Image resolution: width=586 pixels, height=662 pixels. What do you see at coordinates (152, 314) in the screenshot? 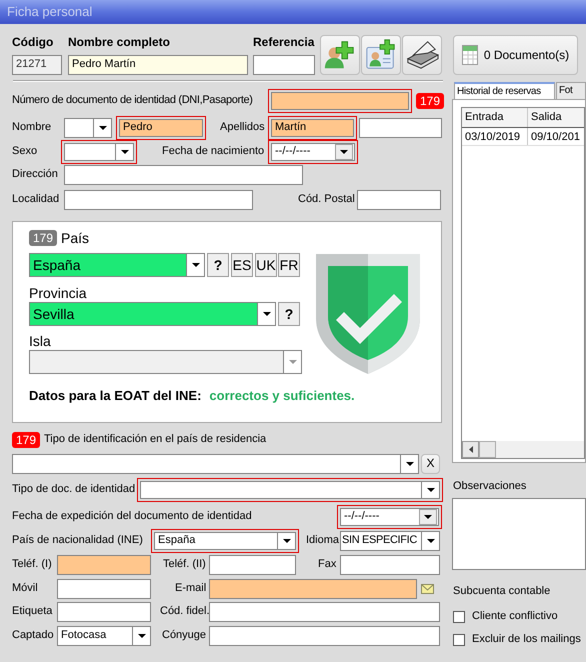
I see `dropdown: Sevilla` at bounding box center [152, 314].